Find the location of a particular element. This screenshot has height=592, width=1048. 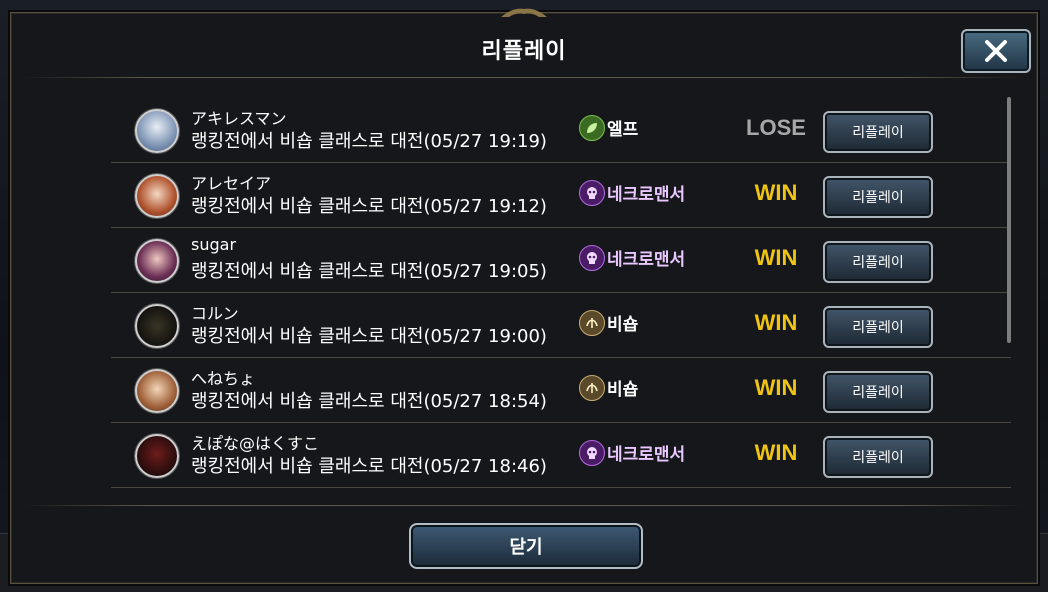

battle-description: 랭킹전에서 비숍 클래스로 대전(05/27 18:46) is located at coordinates (369, 466).